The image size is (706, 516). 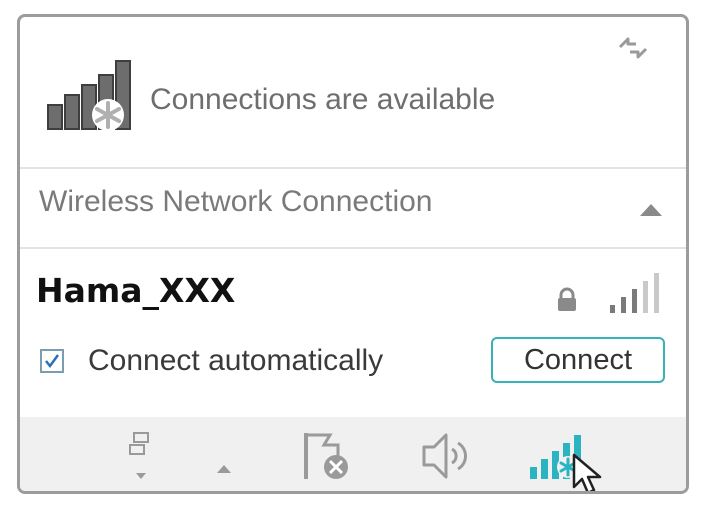 I want to click on connection-status-text: Connections are available, so click(x=323, y=99).